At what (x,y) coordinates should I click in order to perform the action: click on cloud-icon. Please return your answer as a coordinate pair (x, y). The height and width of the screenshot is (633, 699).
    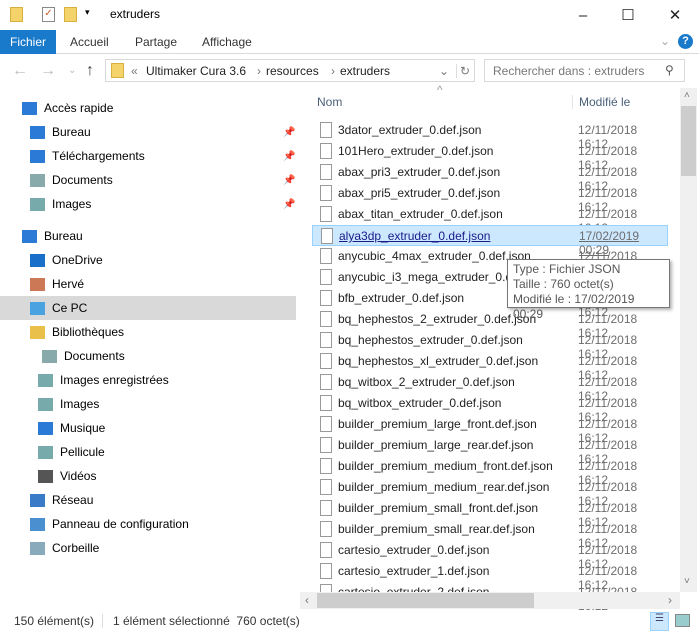
    Looking at the image, I should click on (37, 260).